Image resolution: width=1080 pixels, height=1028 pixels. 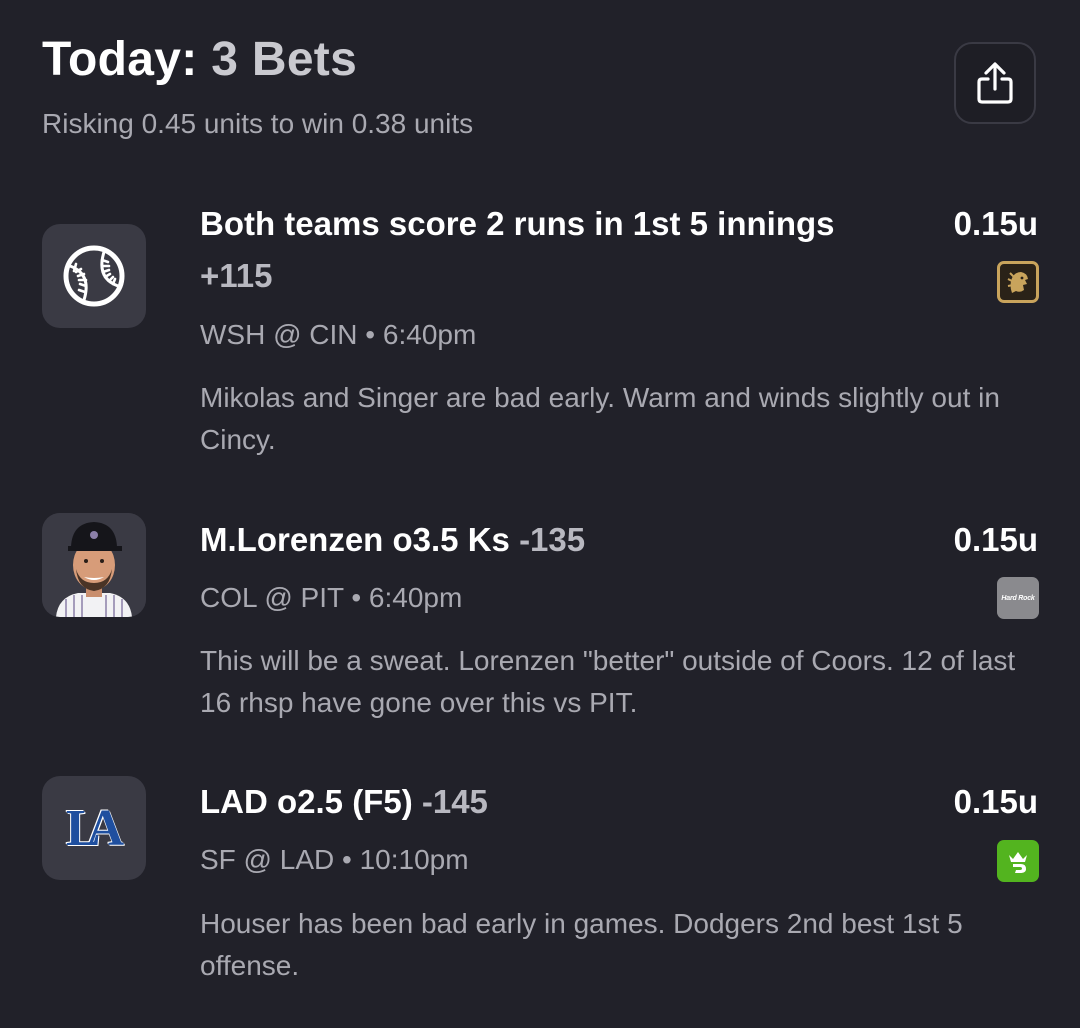 I want to click on baseball-icon, so click(x=94, y=276).